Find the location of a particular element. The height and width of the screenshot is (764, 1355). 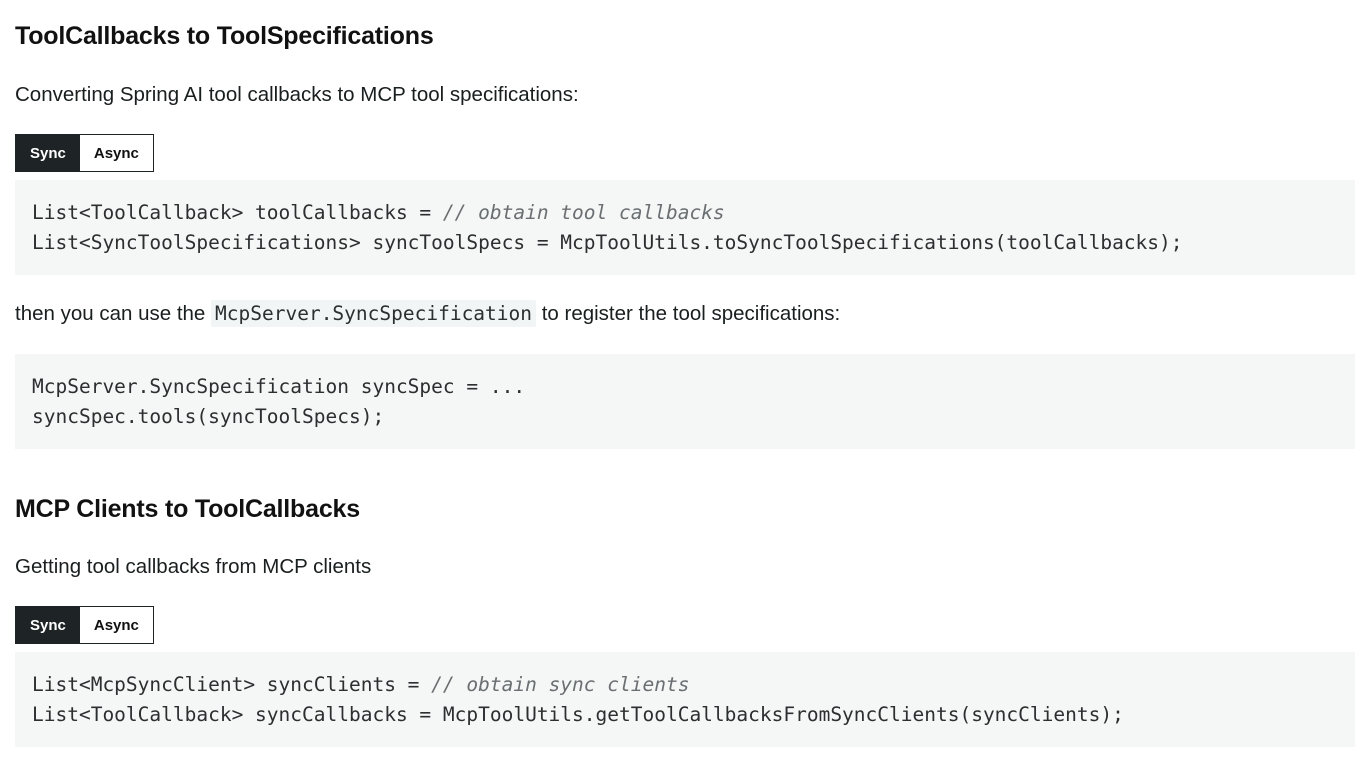

language-tabs-1: Sync Async is located at coordinates (84, 153).